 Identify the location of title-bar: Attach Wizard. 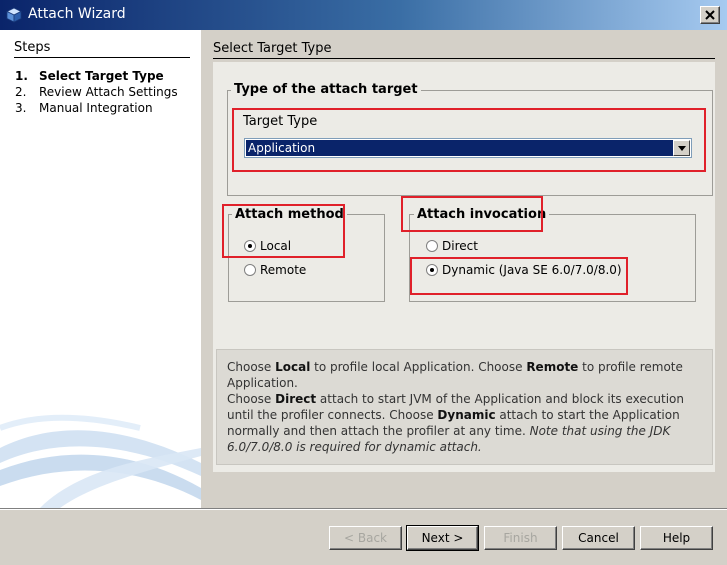
(363, 15).